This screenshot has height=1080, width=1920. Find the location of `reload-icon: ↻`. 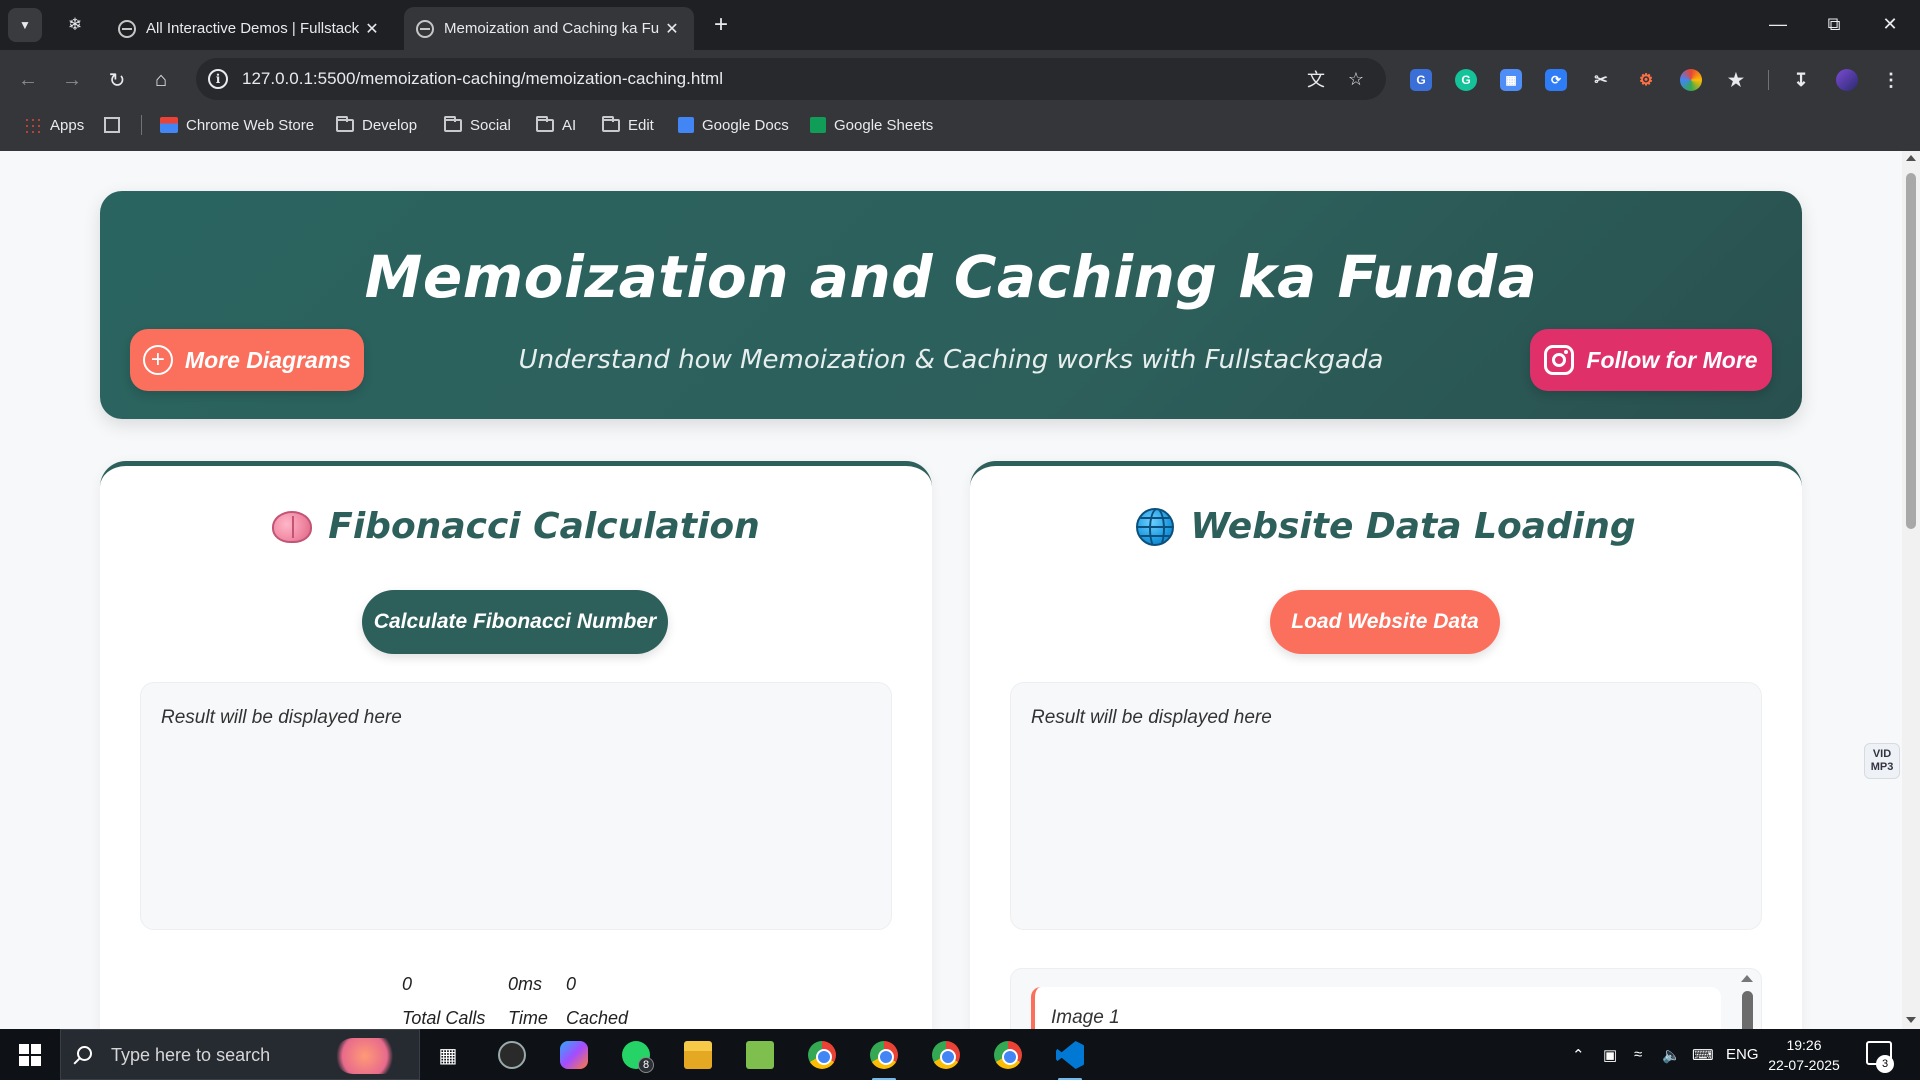

reload-icon: ↻ is located at coordinates (117, 80).